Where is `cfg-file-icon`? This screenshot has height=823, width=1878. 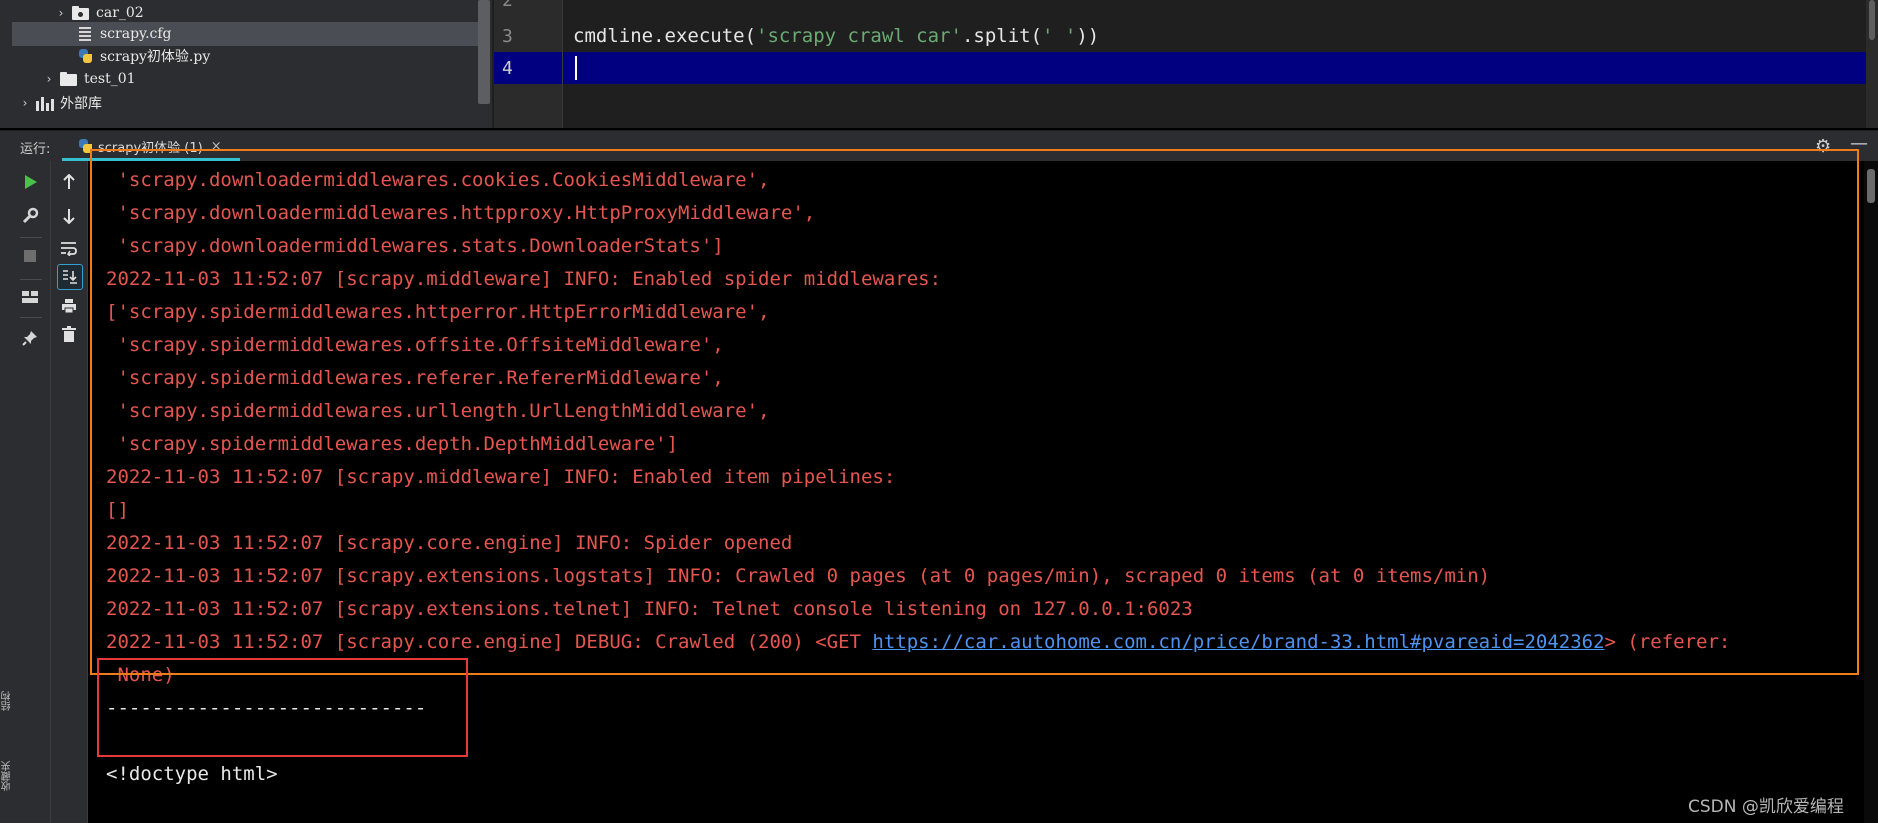 cfg-file-icon is located at coordinates (85, 34).